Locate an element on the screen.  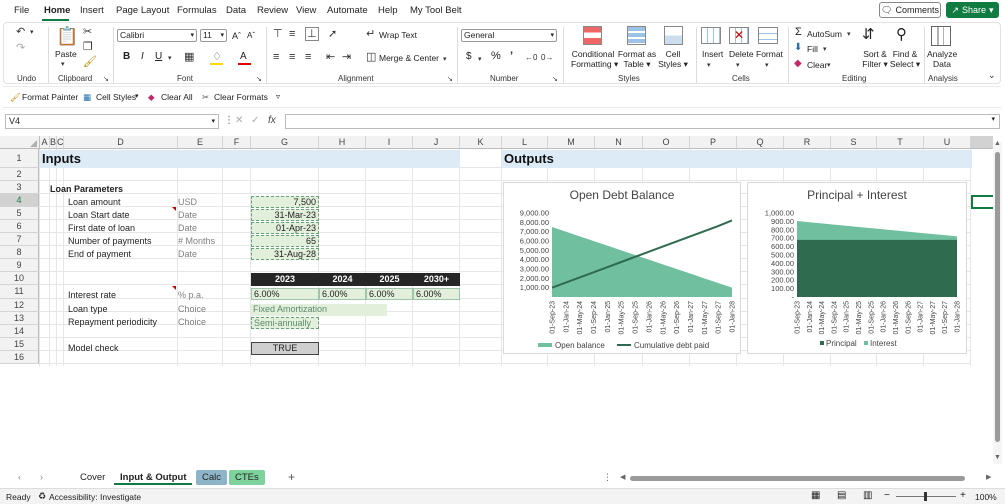
orientation-icon: ➚ is located at coordinates (332, 34).